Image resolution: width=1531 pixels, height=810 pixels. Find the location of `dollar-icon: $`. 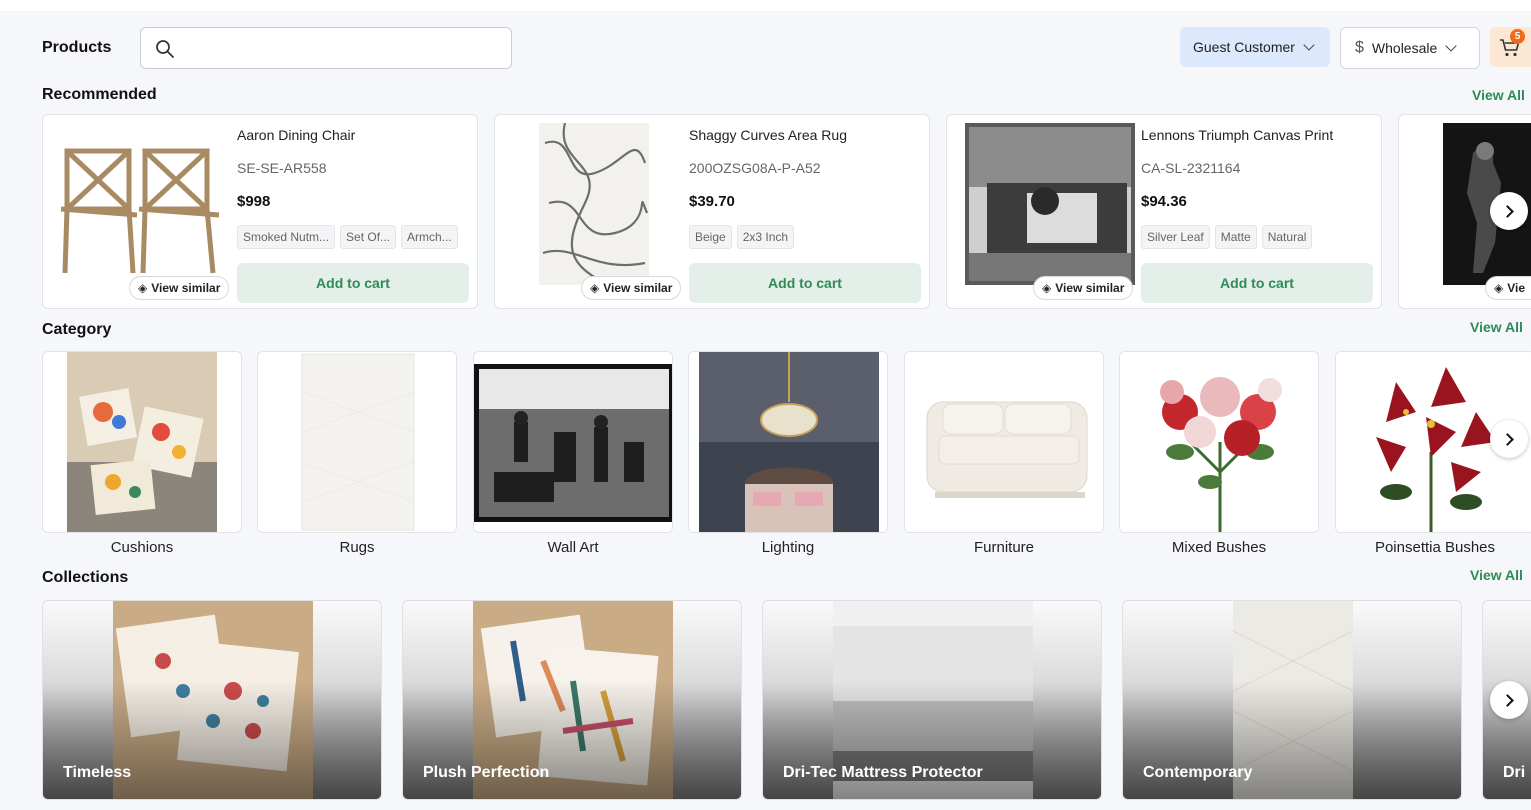

dollar-icon: $ is located at coordinates (1359, 47).